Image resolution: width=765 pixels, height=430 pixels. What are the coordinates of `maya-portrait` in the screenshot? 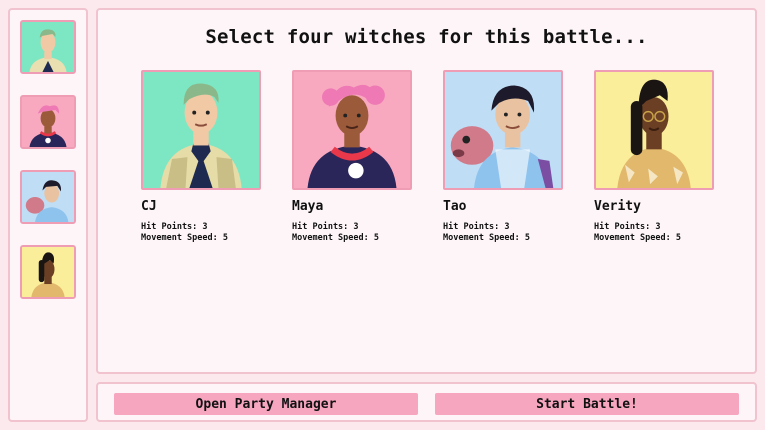 It's located at (352, 130).